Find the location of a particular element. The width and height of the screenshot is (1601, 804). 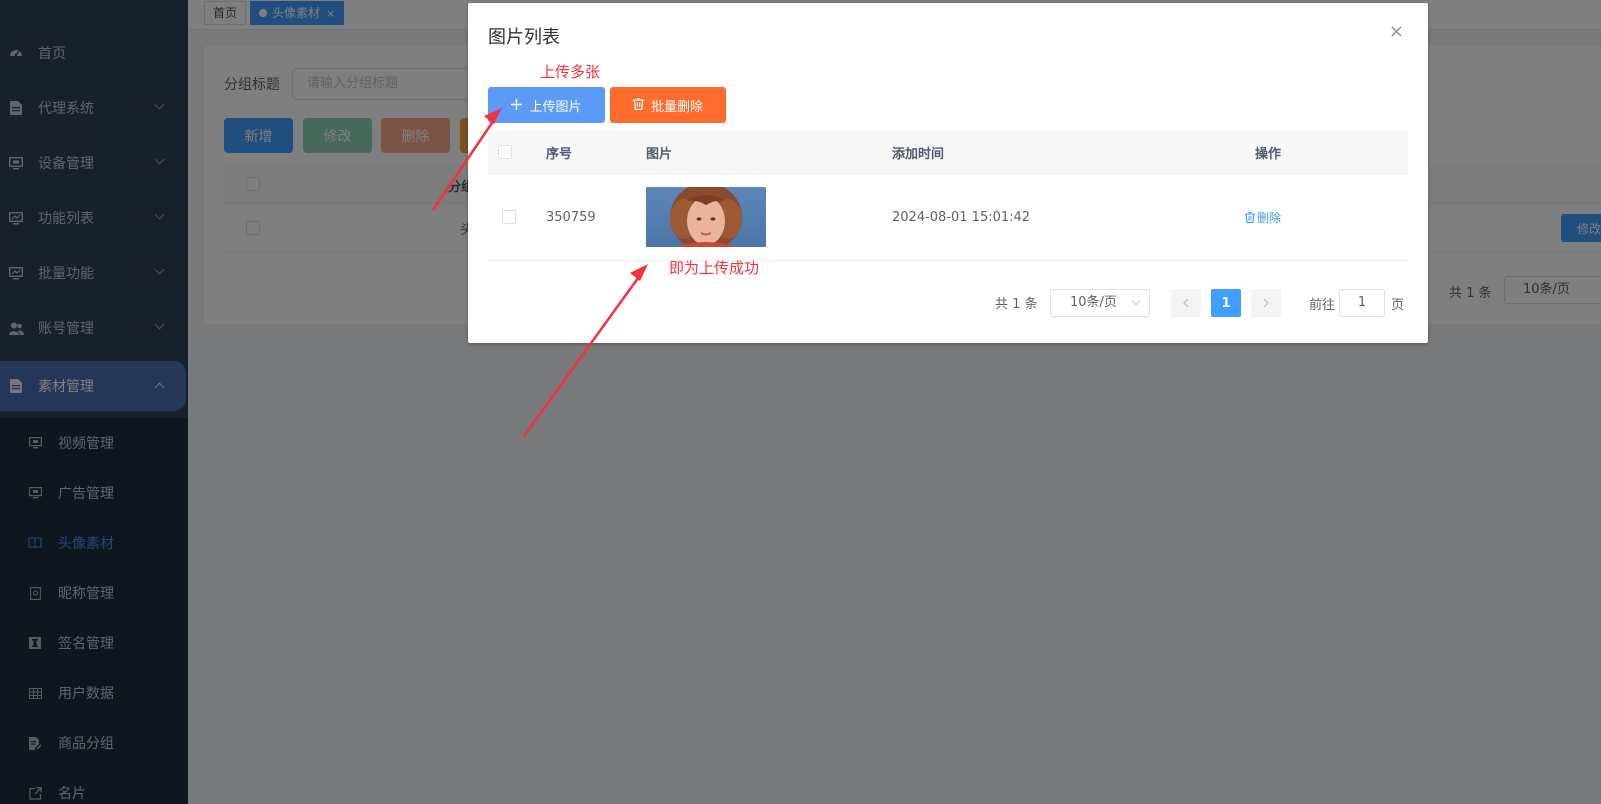

column-header-image: 图片 is located at coordinates (659, 154).